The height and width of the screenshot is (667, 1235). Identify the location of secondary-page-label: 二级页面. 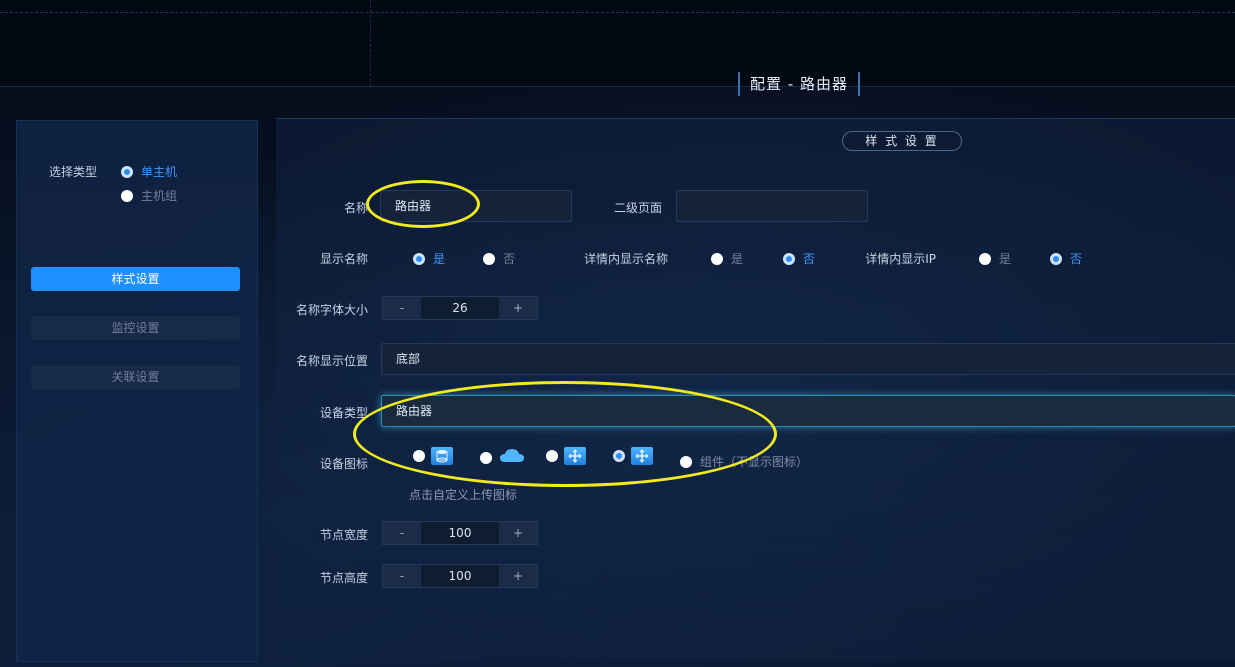
(637, 208).